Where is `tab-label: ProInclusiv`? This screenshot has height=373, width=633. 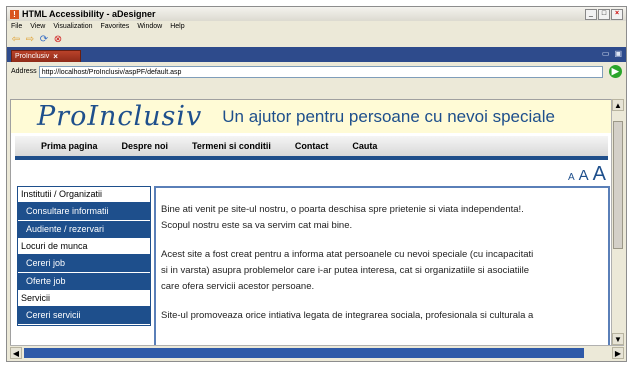 tab-label: ProInclusiv is located at coordinates (32, 56).